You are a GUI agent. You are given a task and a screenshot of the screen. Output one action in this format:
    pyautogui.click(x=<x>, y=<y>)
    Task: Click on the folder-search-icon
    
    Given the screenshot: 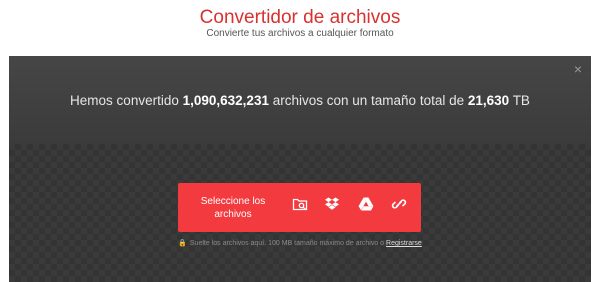 What is the action you would take?
    pyautogui.click(x=300, y=204)
    